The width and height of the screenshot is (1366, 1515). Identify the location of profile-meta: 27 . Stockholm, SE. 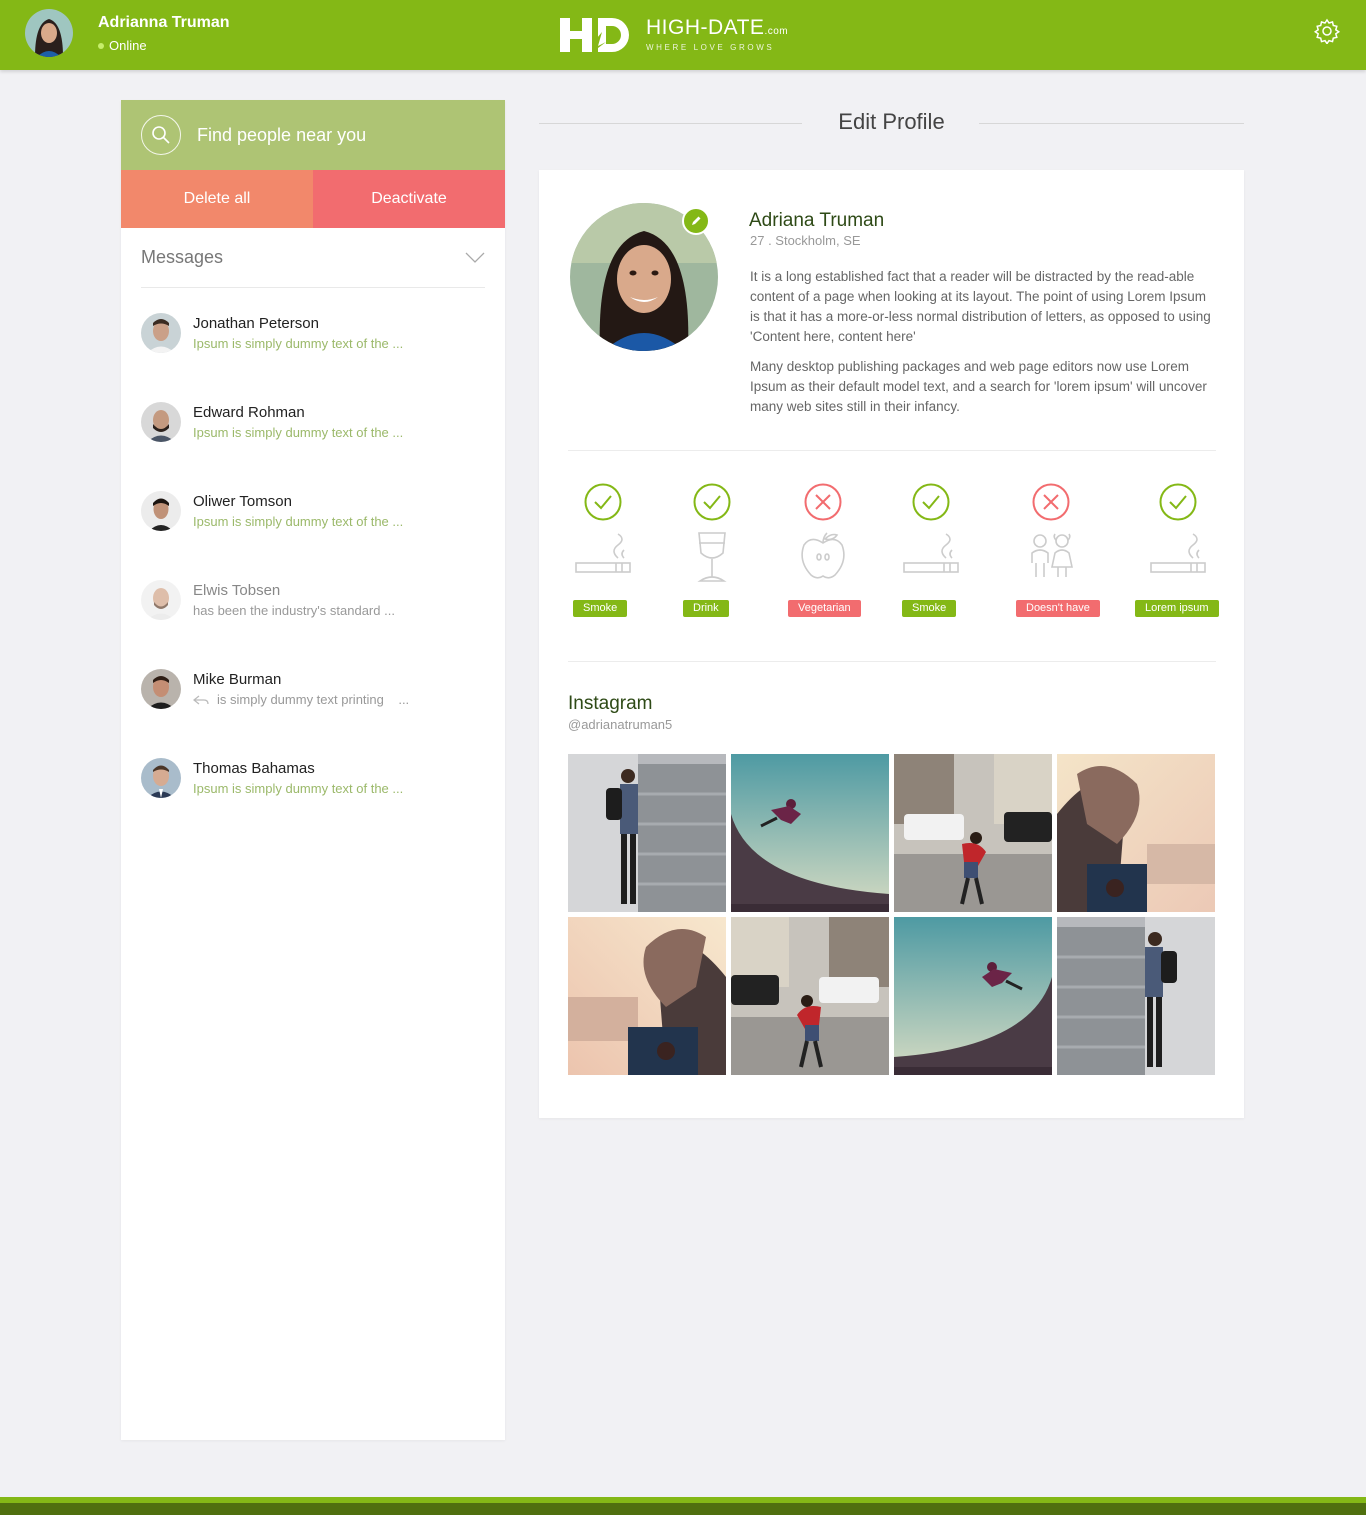
(805, 240).